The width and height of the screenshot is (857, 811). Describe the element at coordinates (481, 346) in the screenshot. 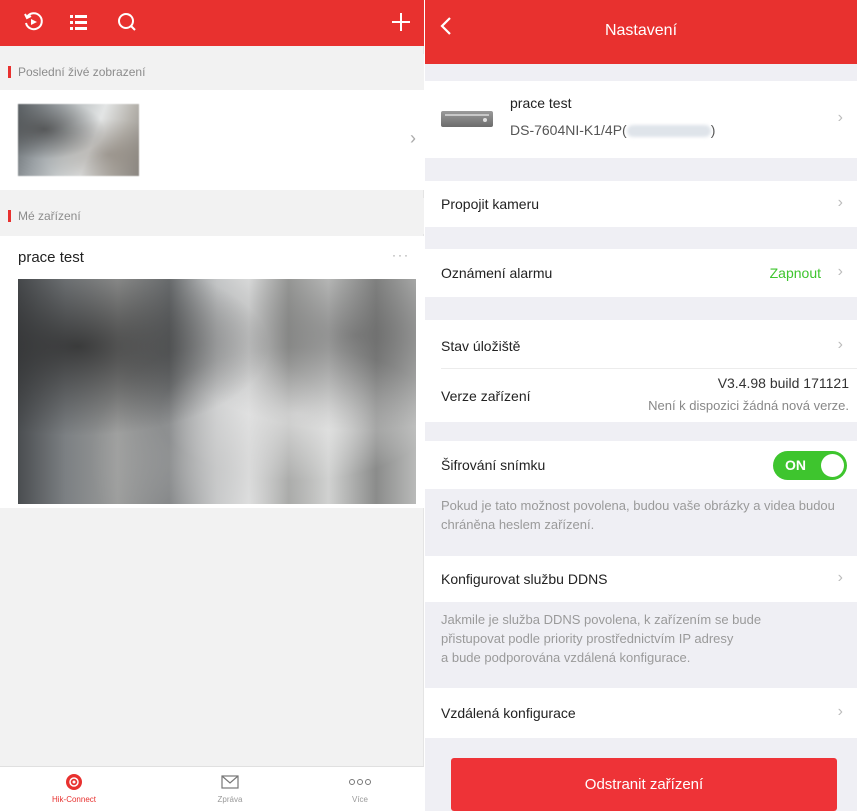

I see `storage-label: Stav úložiště` at that location.